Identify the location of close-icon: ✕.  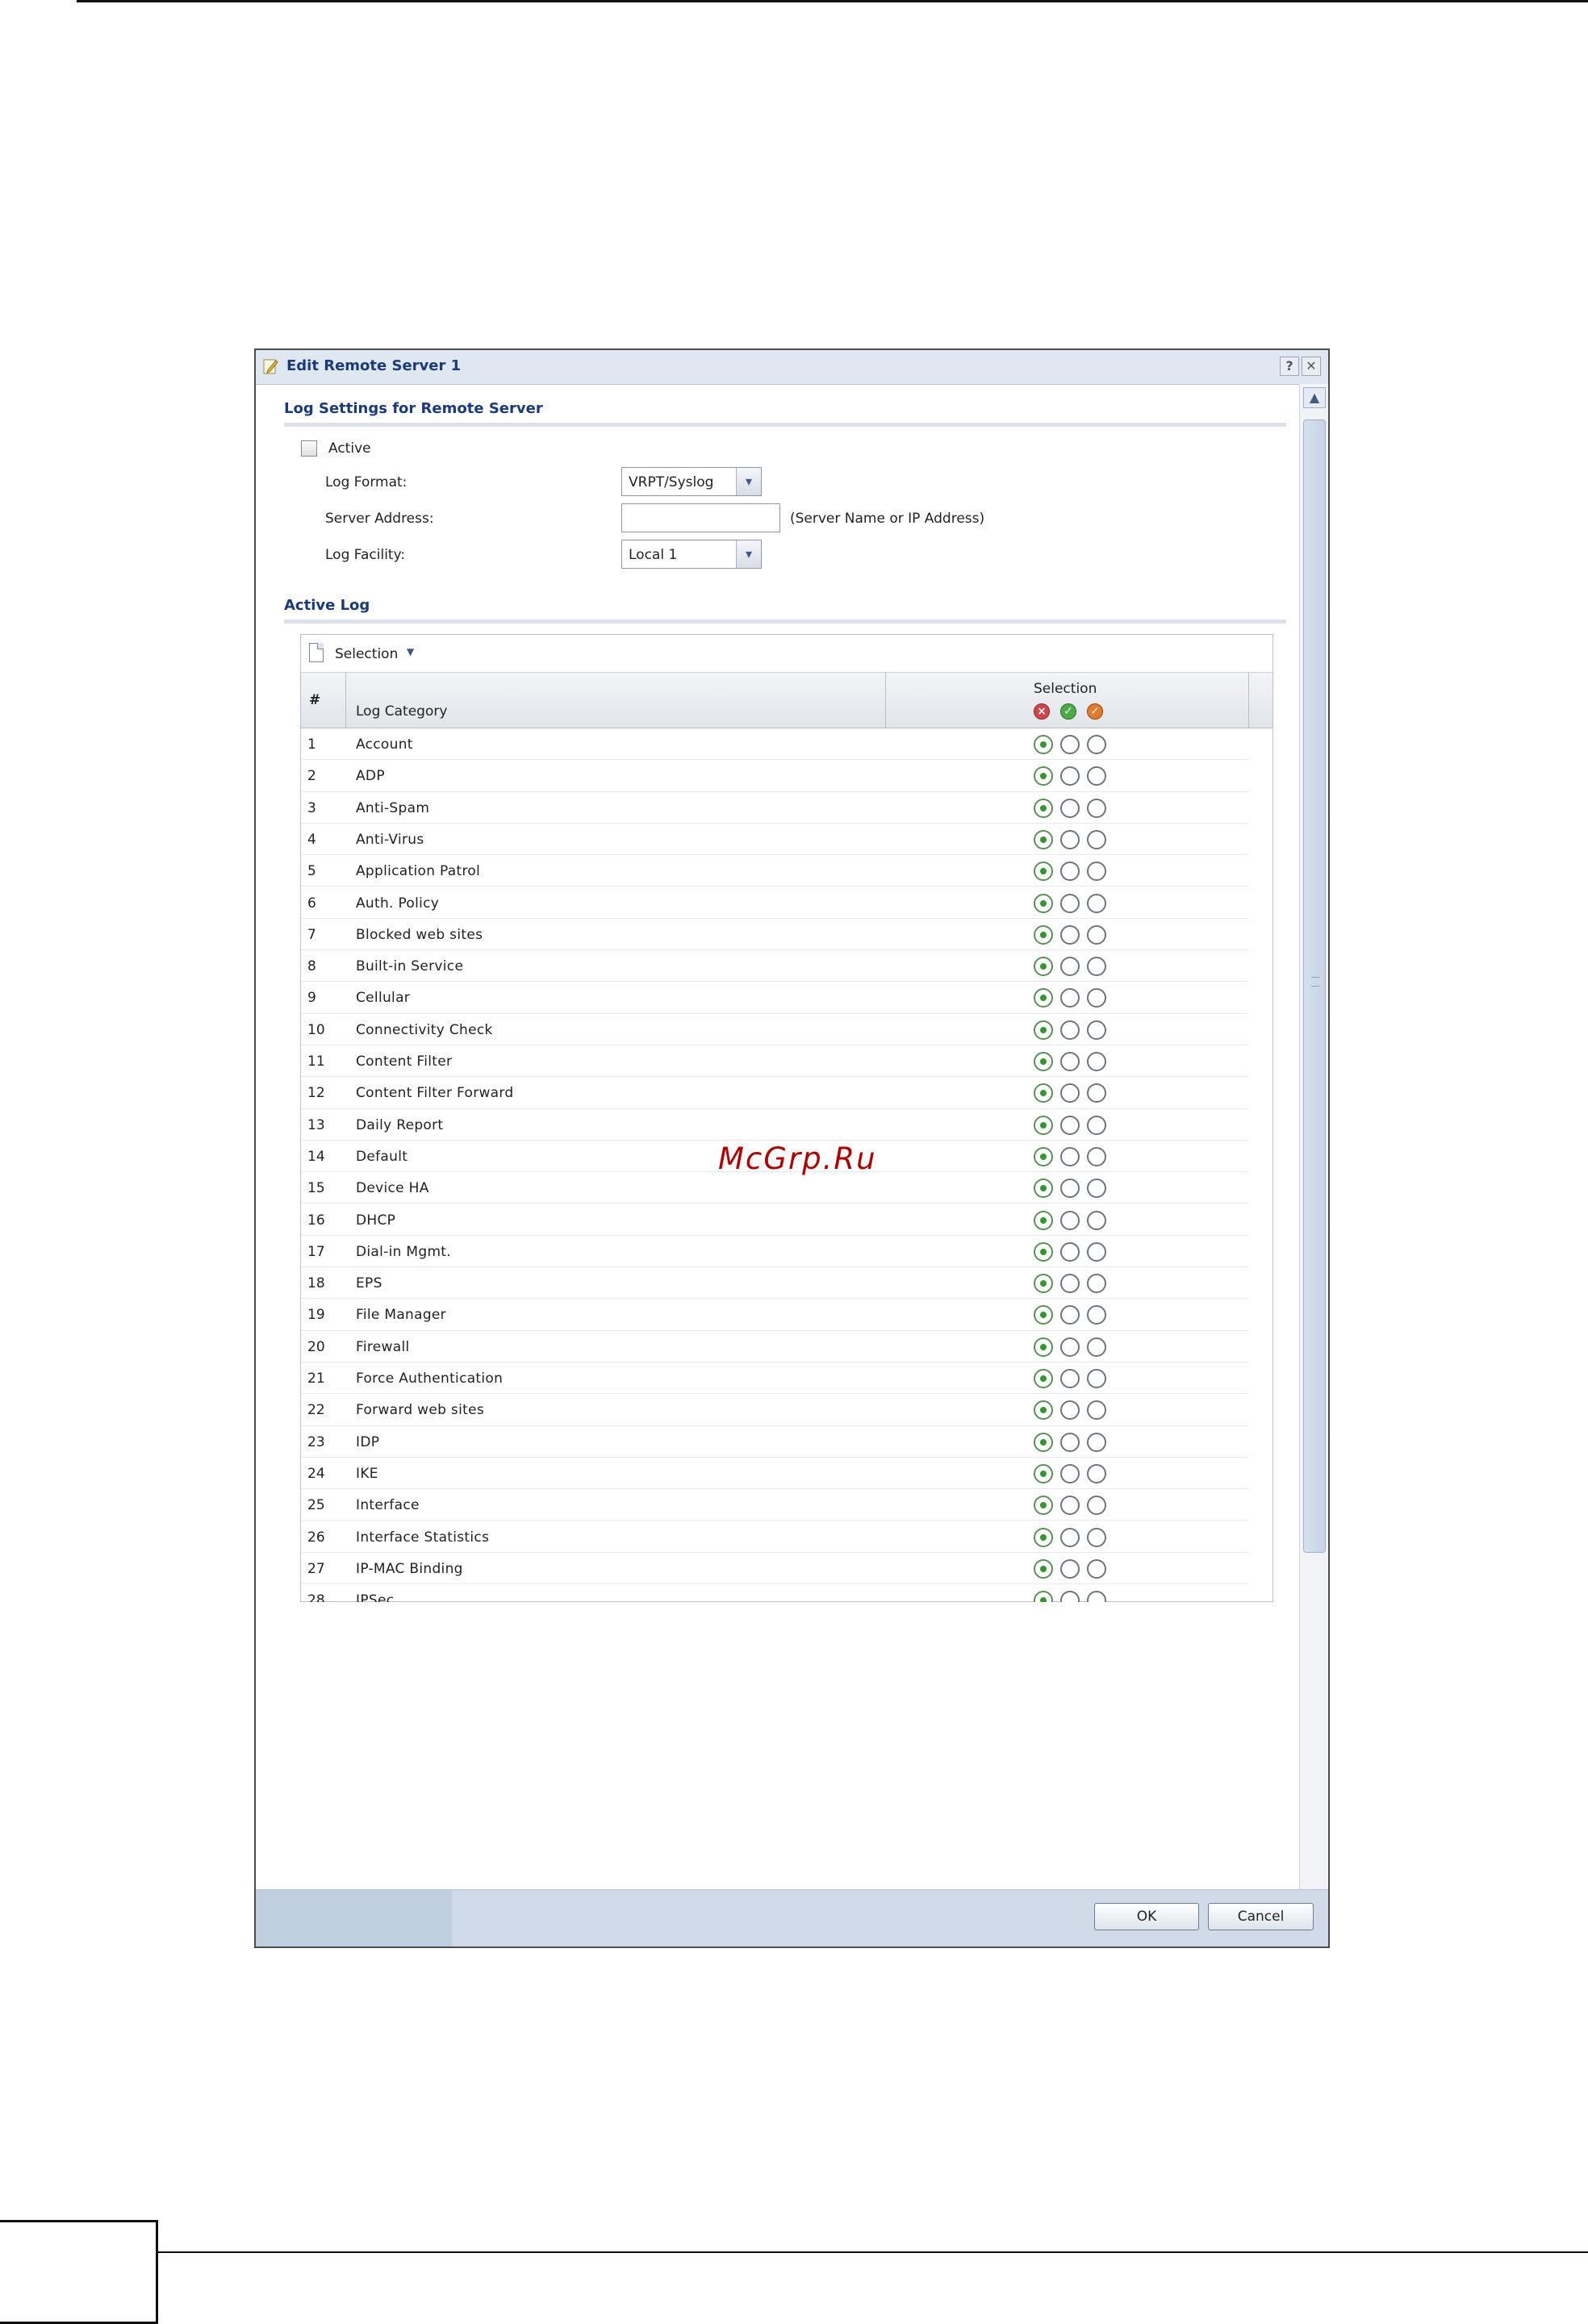
(1311, 366).